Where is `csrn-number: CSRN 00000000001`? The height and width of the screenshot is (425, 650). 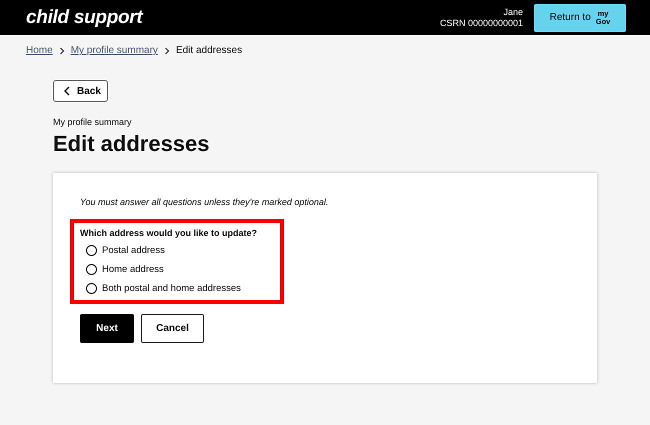
csrn-number: CSRN 00000000001 is located at coordinates (481, 23).